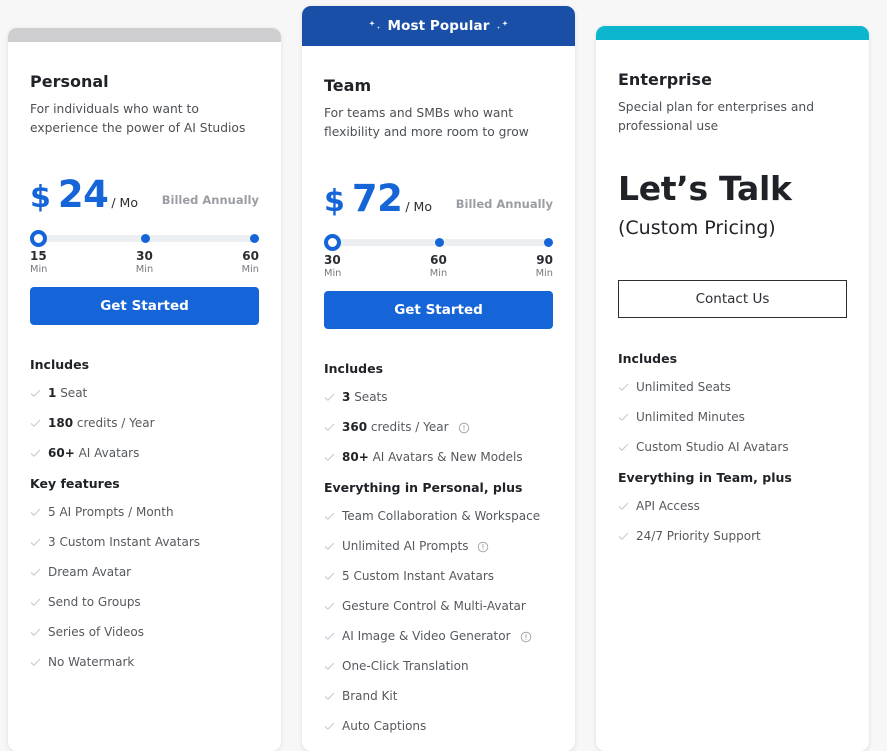  I want to click on feature-item: Auto Captions, so click(438, 726).